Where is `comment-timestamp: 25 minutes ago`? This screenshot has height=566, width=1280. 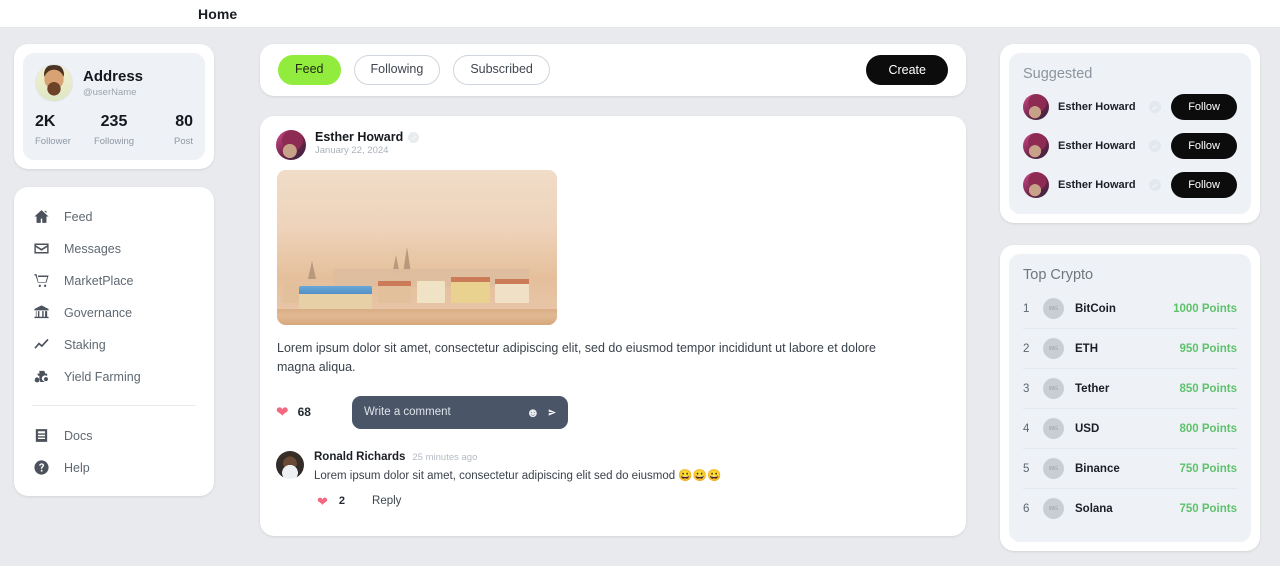
comment-timestamp: 25 minutes ago is located at coordinates (445, 457).